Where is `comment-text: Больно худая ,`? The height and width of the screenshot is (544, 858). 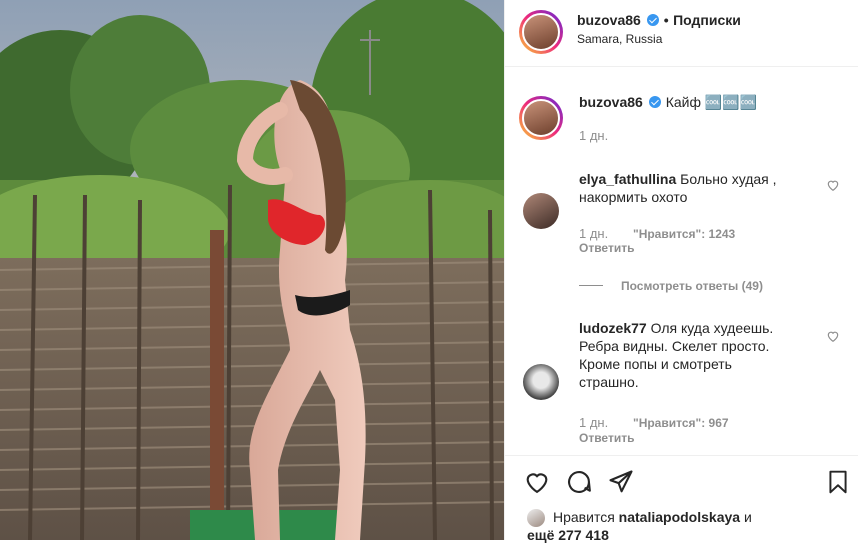
comment-text: Больно худая , is located at coordinates (728, 179).